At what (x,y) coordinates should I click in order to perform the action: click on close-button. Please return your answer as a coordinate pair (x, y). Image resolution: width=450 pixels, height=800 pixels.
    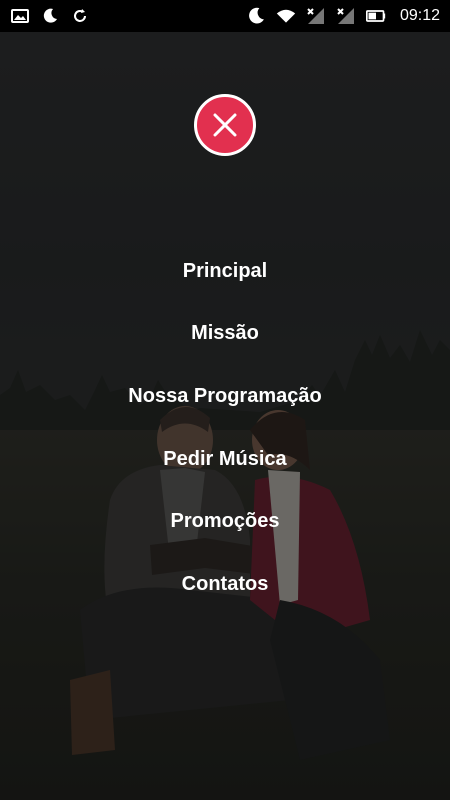
    Looking at the image, I should click on (225, 125).